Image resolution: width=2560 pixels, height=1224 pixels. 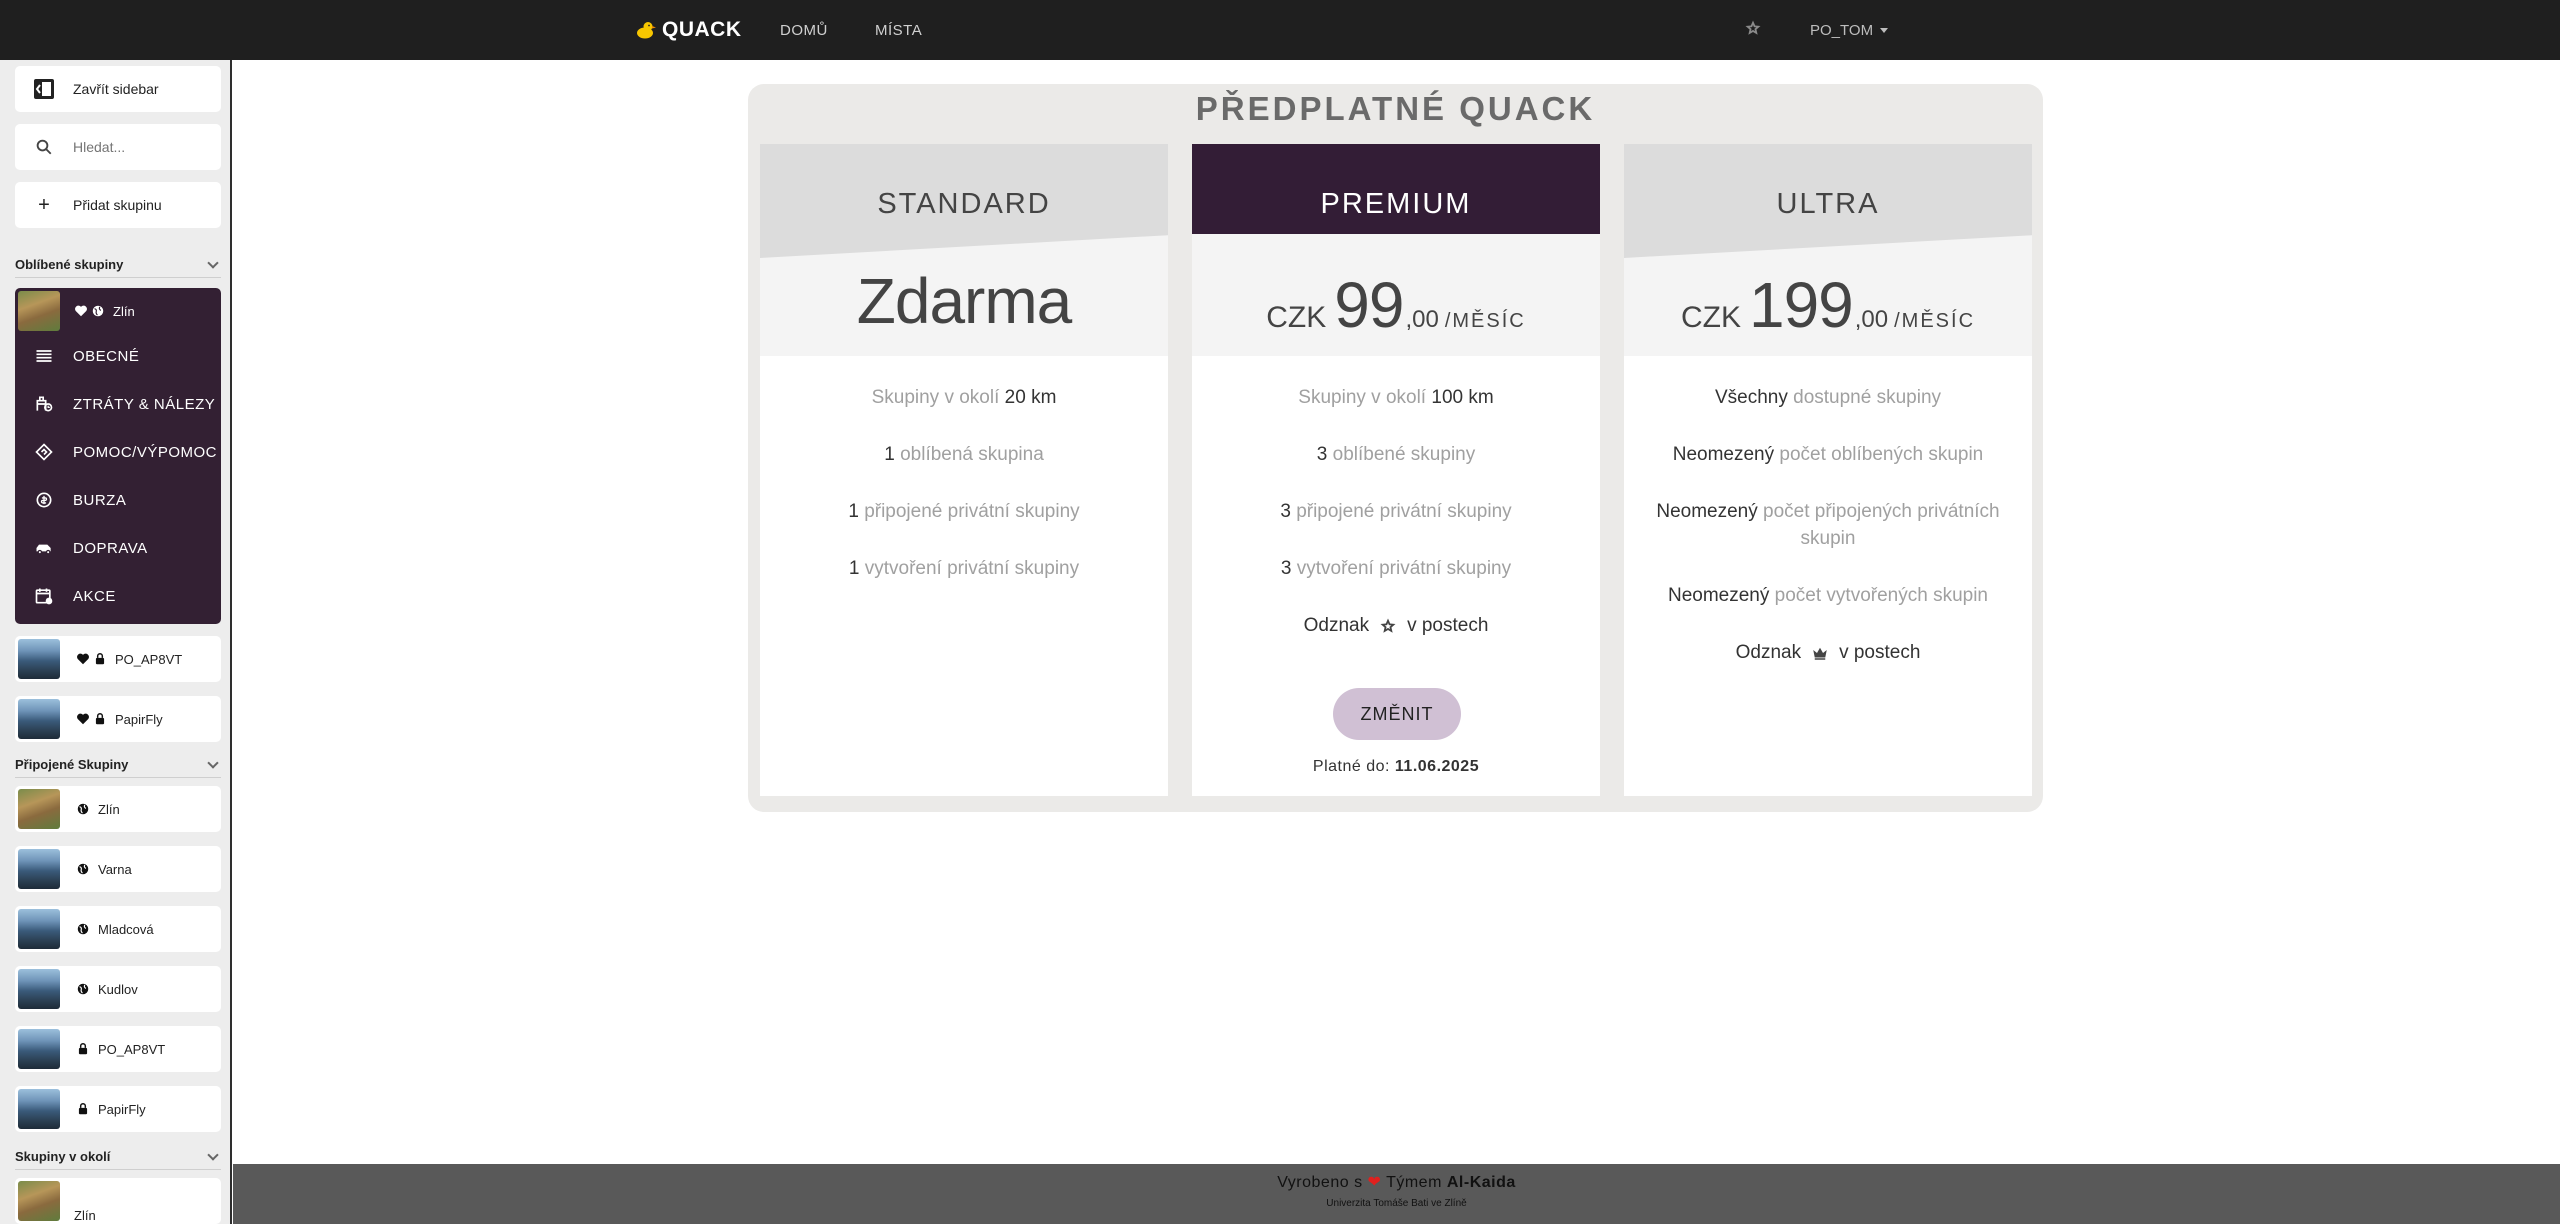 I want to click on sidebar-collapse-icon, so click(x=44, y=89).